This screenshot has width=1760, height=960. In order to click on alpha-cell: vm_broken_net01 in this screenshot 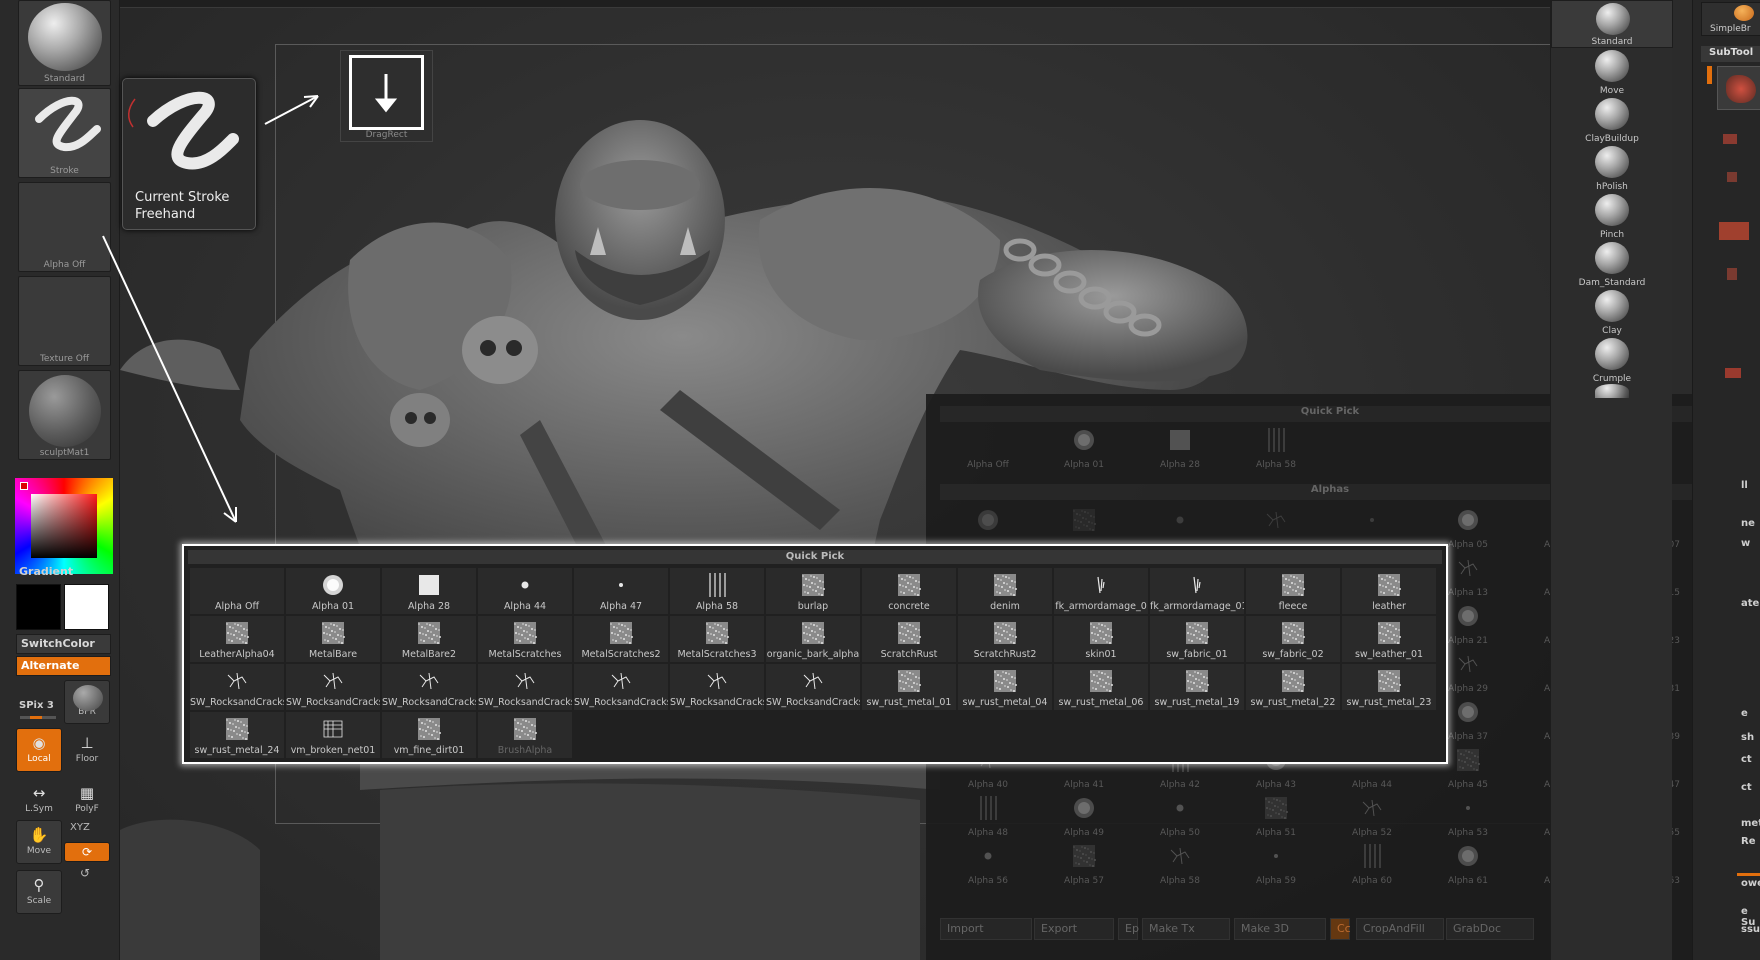, I will do `click(333, 735)`.